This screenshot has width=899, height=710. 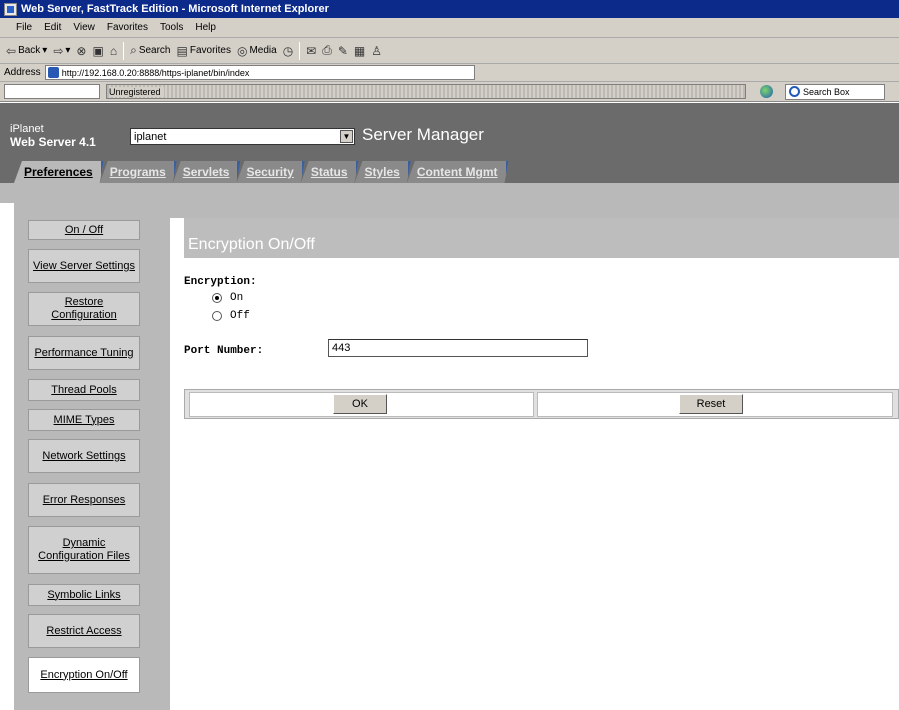 What do you see at coordinates (237, 298) in the screenshot?
I see `radio-on-label: On` at bounding box center [237, 298].